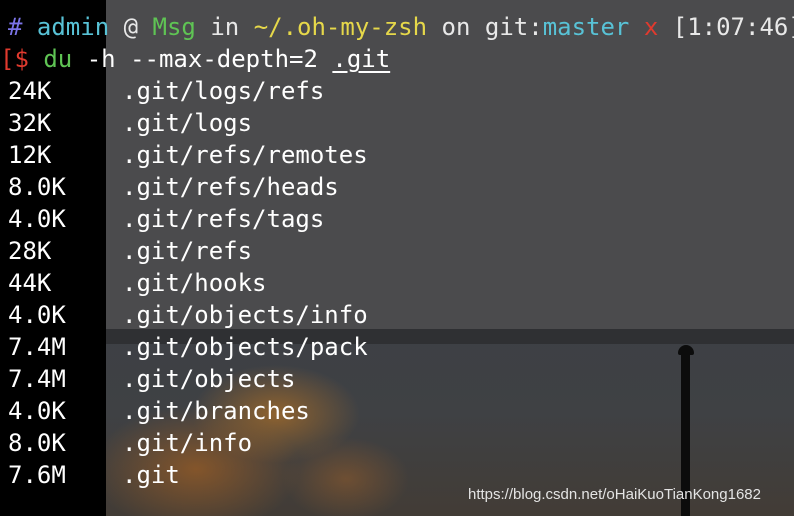  What do you see at coordinates (586, 27) in the screenshot?
I see `prompt-branch: master` at bounding box center [586, 27].